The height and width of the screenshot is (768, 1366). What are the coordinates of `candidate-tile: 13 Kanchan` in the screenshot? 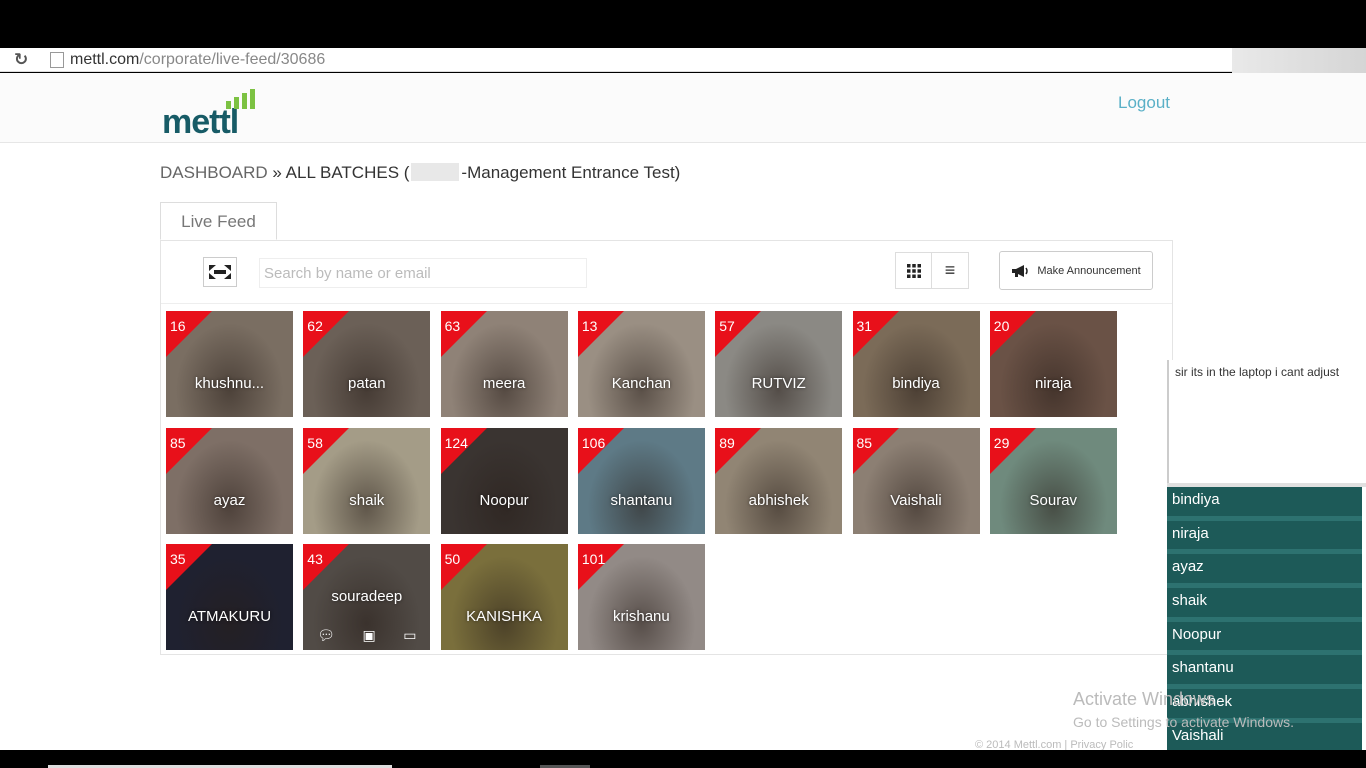 It's located at (641, 364).